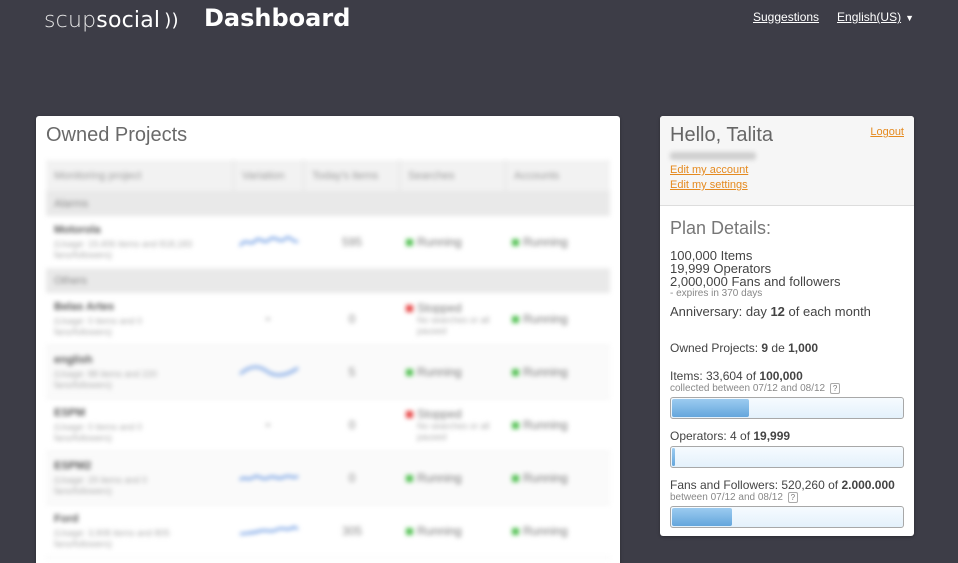  Describe the element at coordinates (869, 17) in the screenshot. I see `language-label: English(US)` at that location.